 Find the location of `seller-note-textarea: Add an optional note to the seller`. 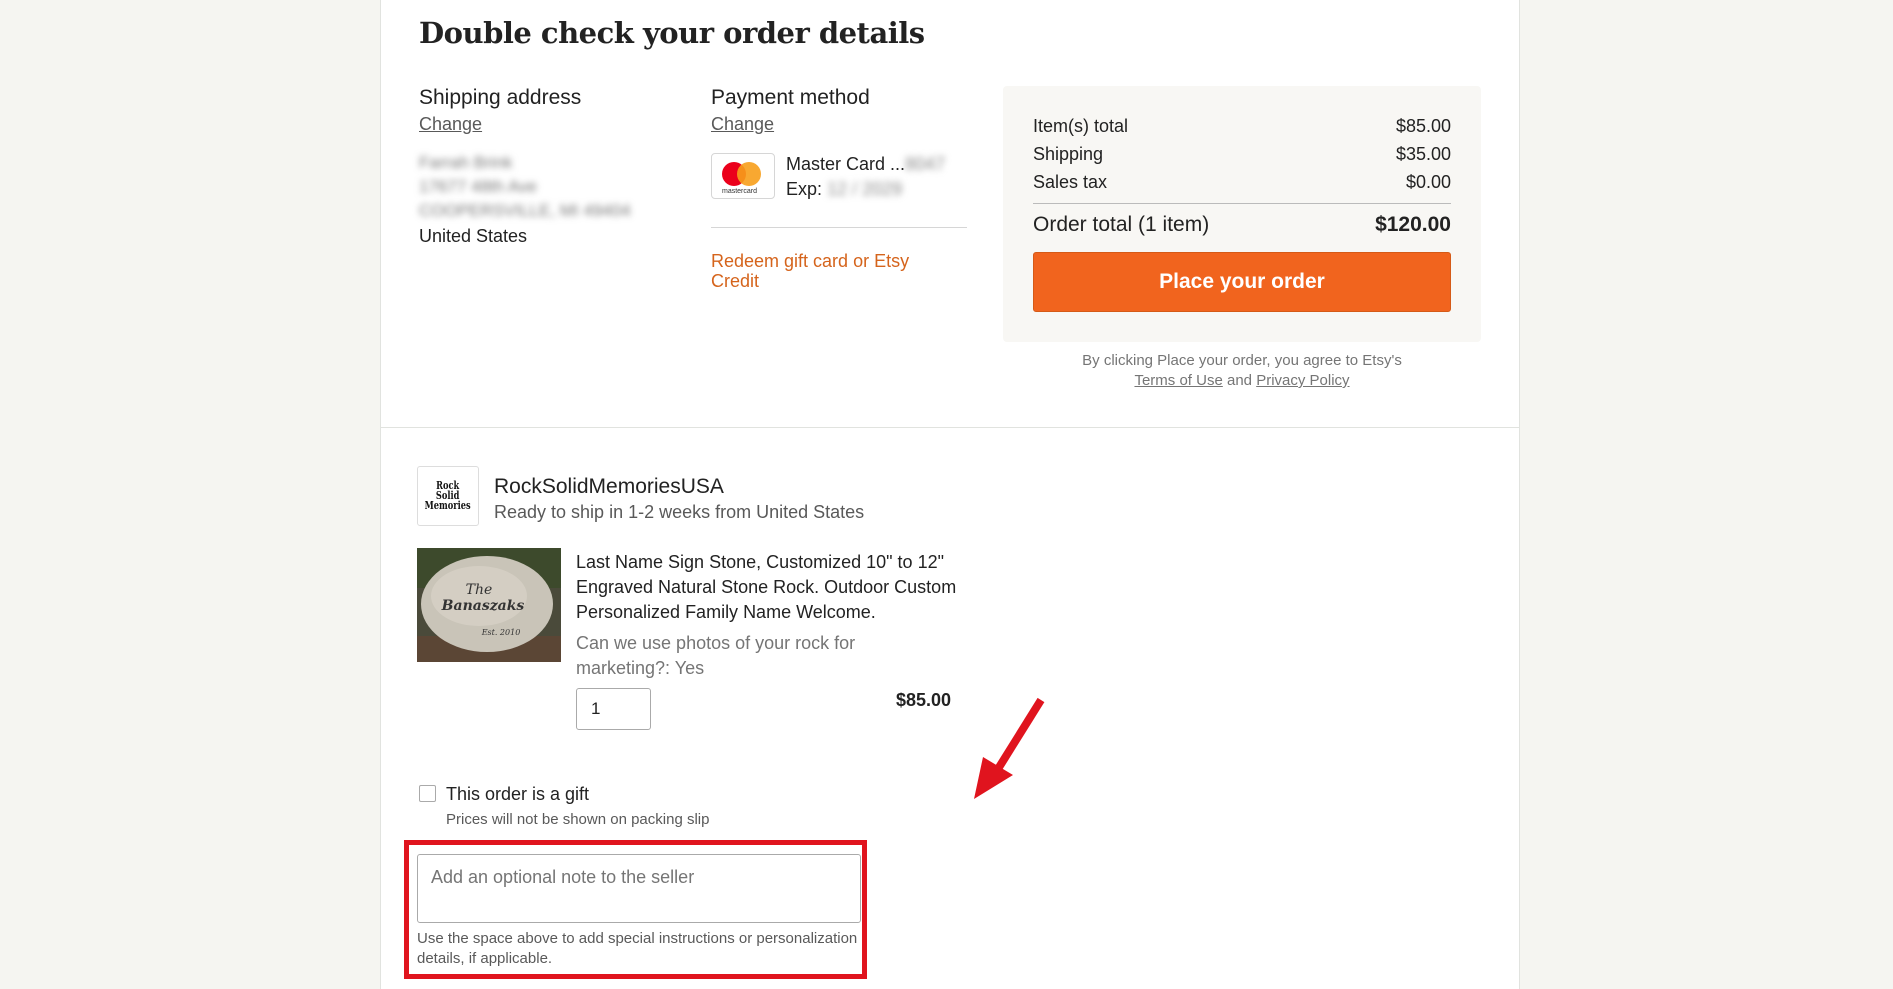

seller-note-textarea: Add an optional note to the seller is located at coordinates (639, 888).